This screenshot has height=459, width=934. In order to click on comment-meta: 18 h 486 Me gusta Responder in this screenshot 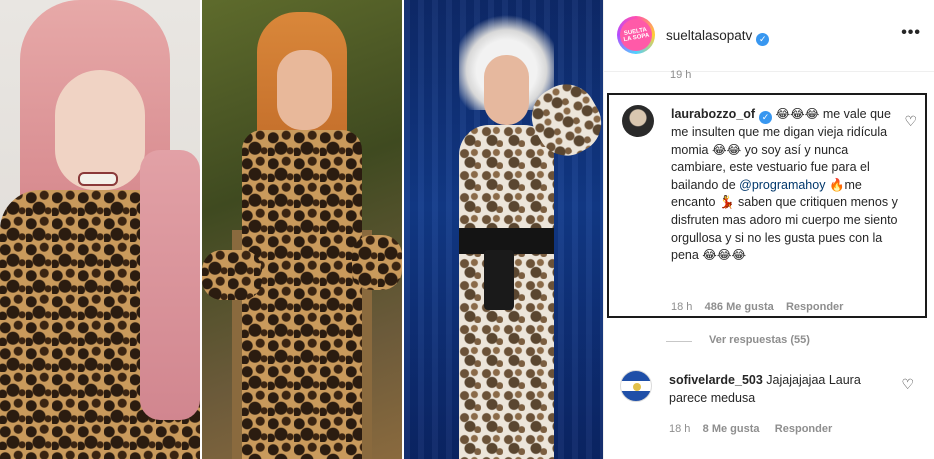, I will do `click(757, 307)`.